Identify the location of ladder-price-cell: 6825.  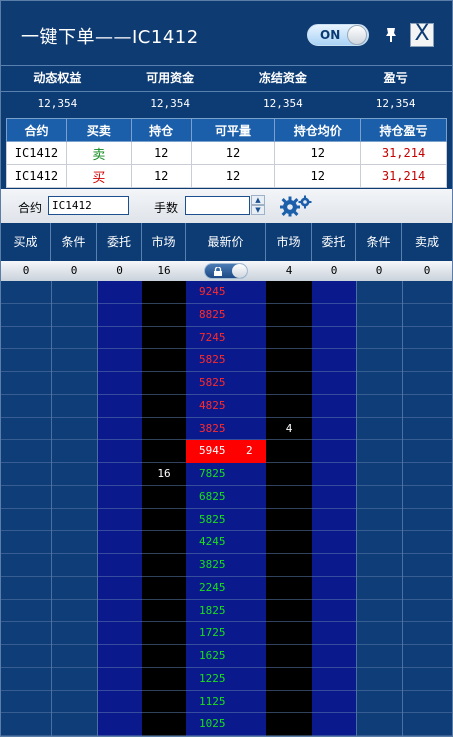
(226, 497).